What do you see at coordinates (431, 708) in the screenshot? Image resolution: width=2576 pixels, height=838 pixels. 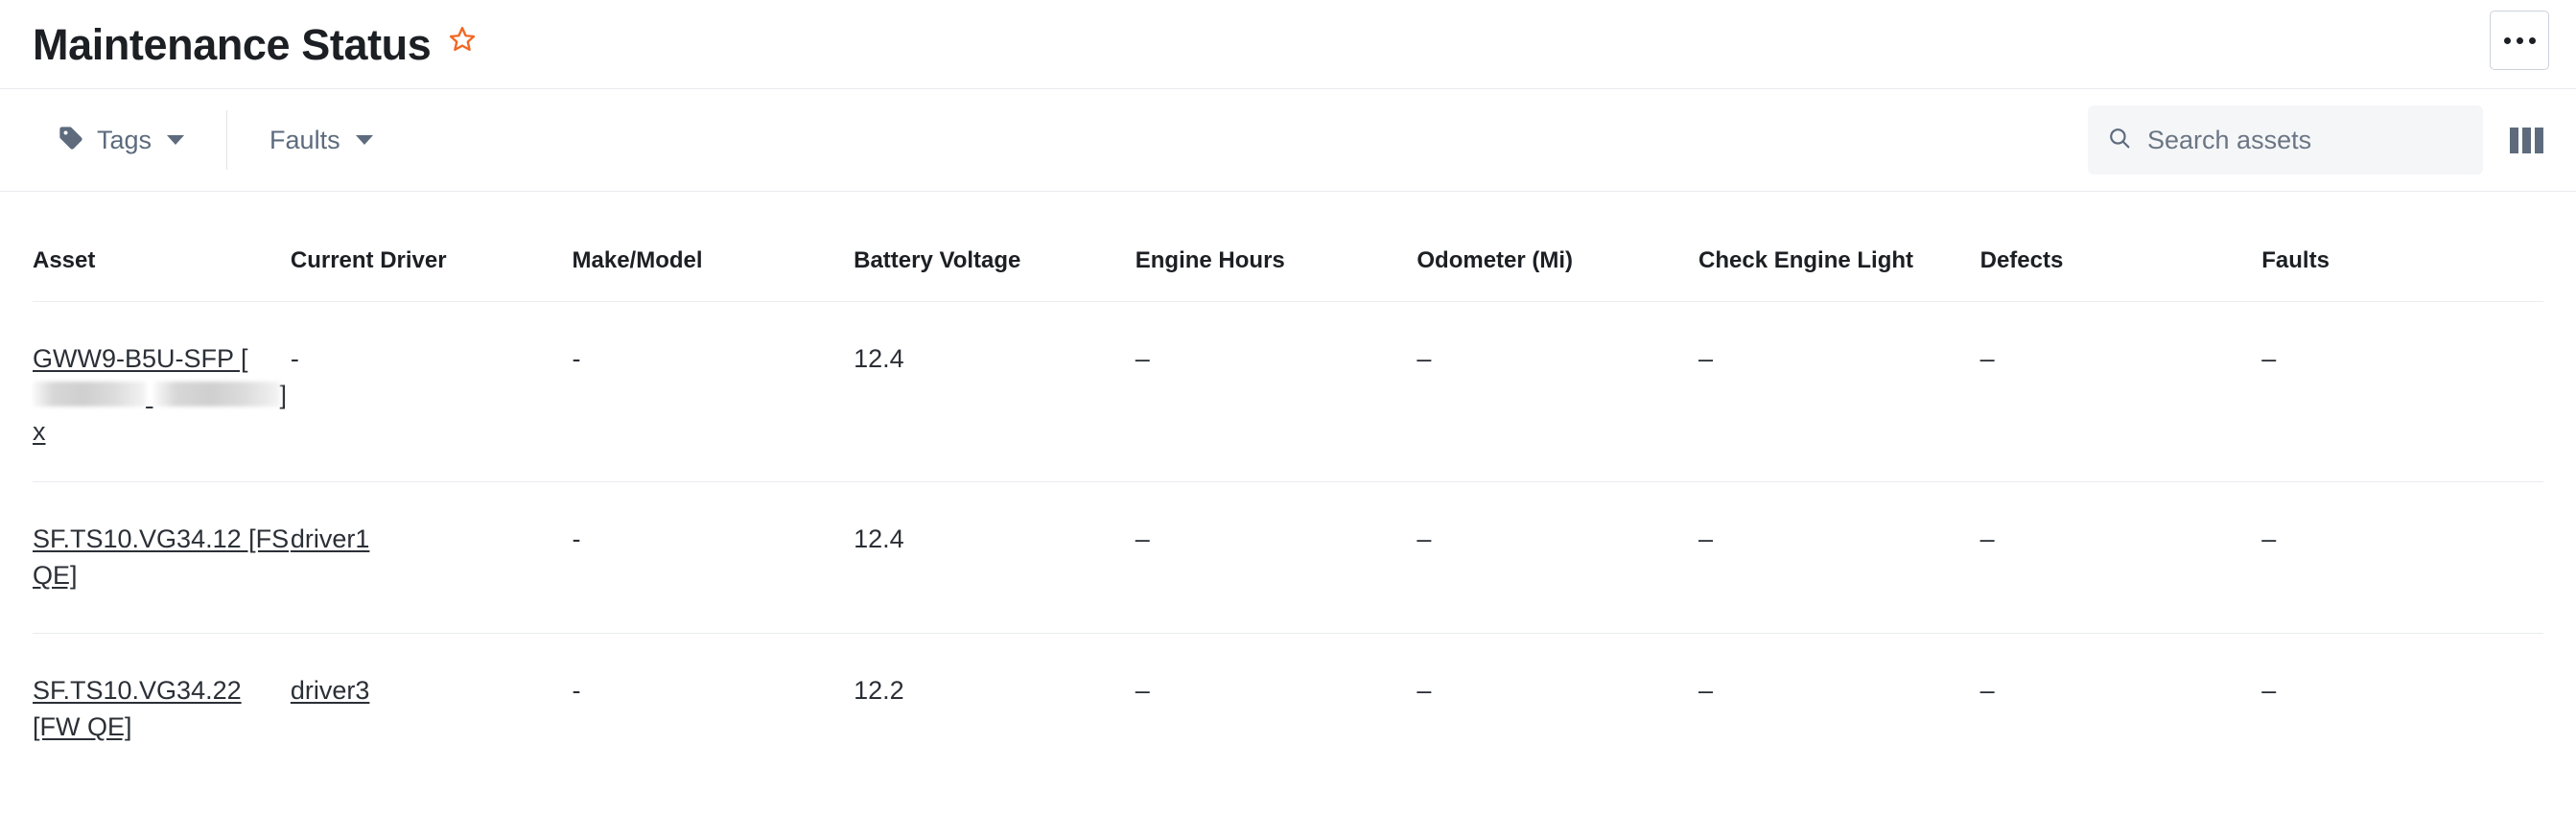 I see `cell-current-driver: driver3` at bounding box center [431, 708].